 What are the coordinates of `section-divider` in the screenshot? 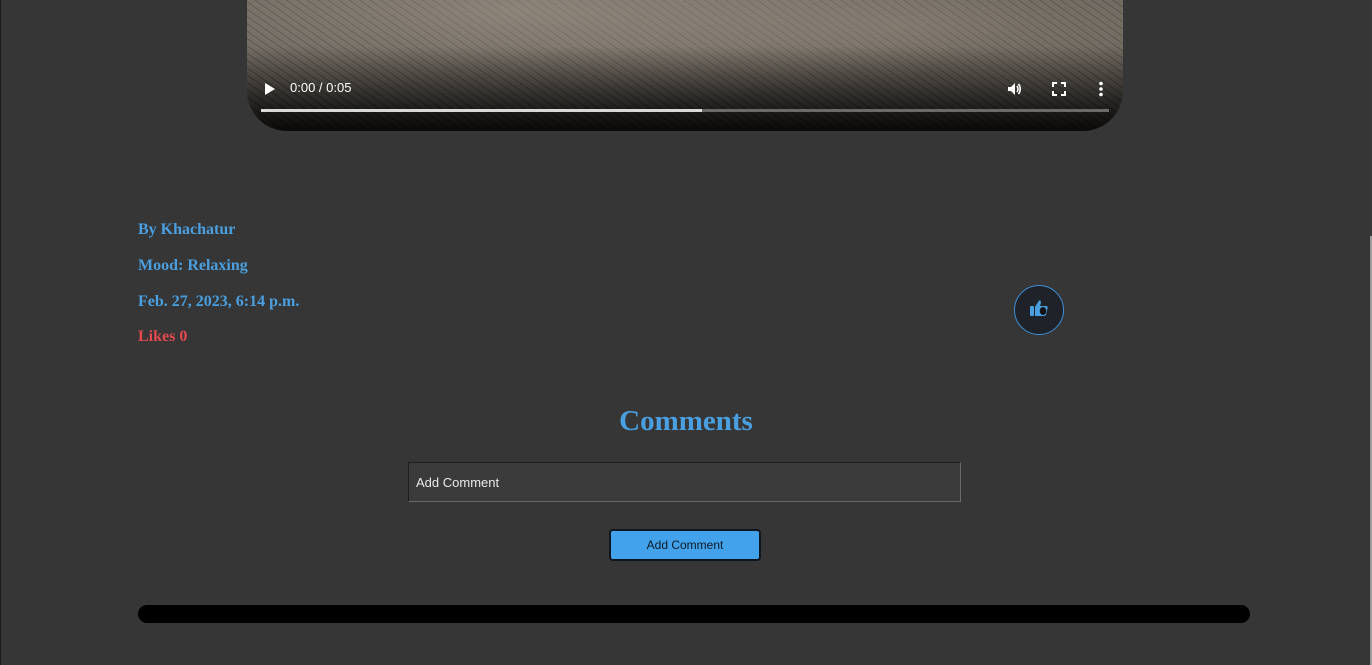 It's located at (694, 614).